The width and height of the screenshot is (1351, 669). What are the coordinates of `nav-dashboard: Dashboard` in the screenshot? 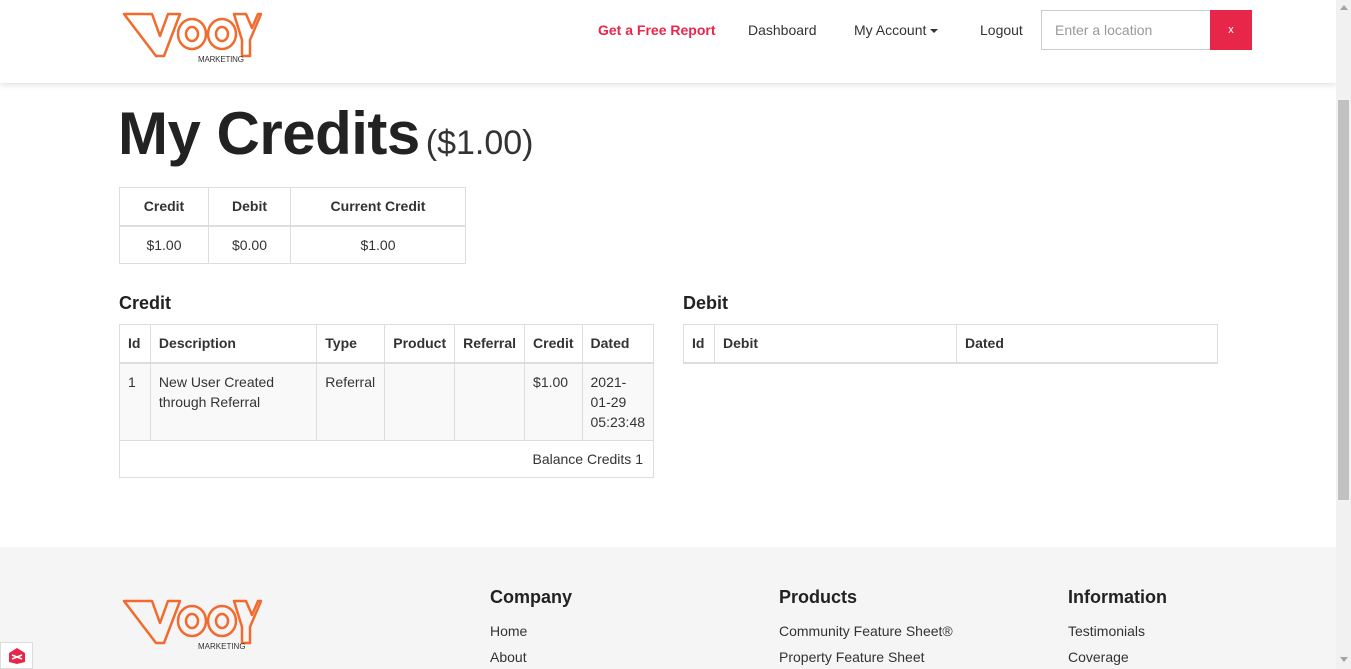 It's located at (782, 30).